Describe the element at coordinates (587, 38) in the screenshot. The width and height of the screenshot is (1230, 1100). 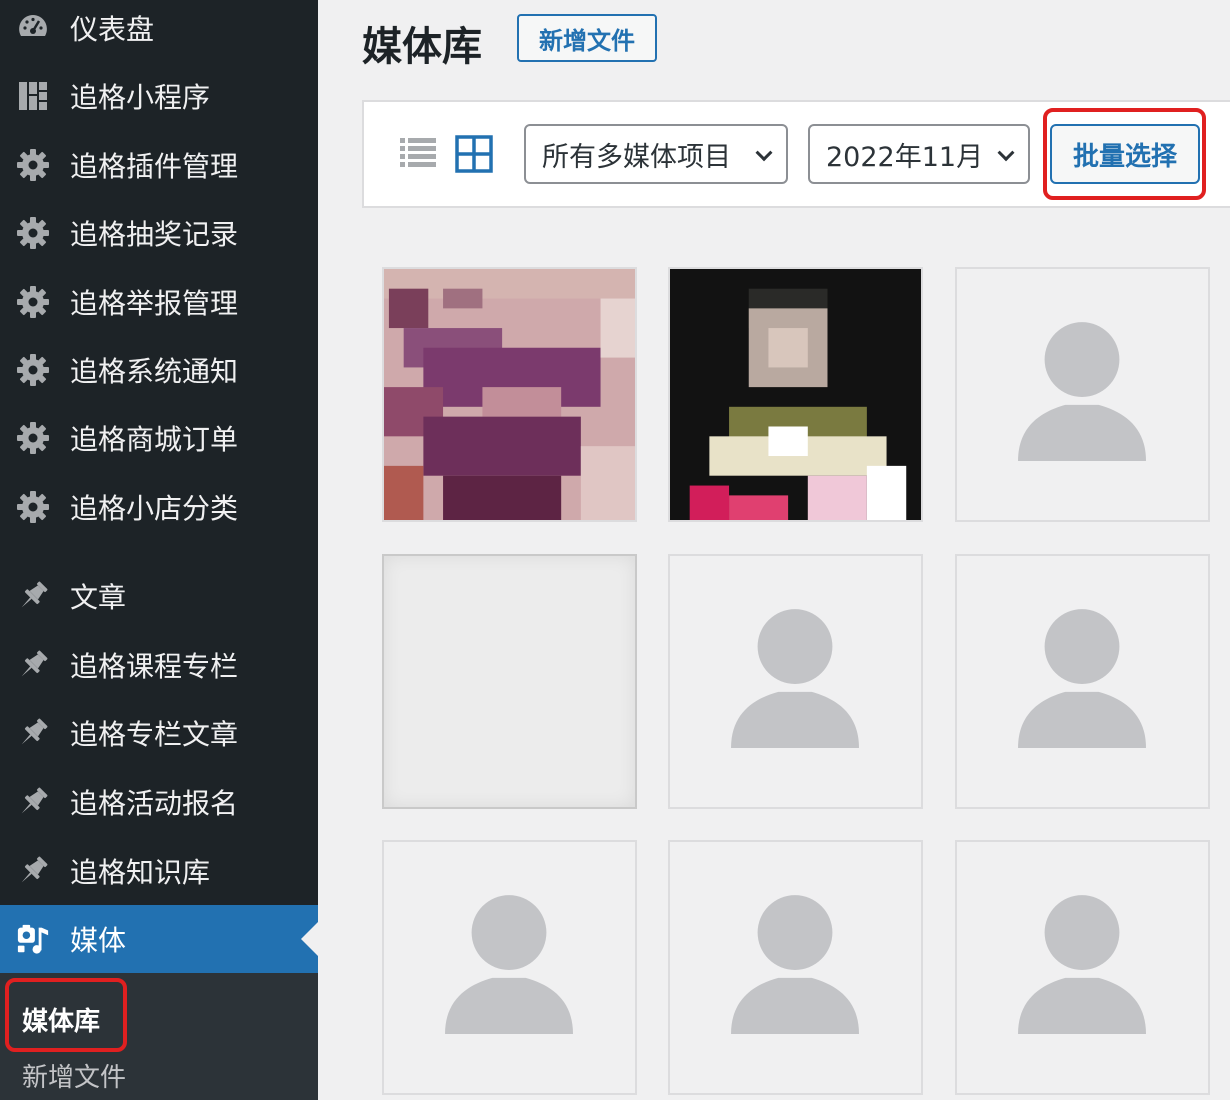
I see `add-new-file-button: 新增文件` at that location.